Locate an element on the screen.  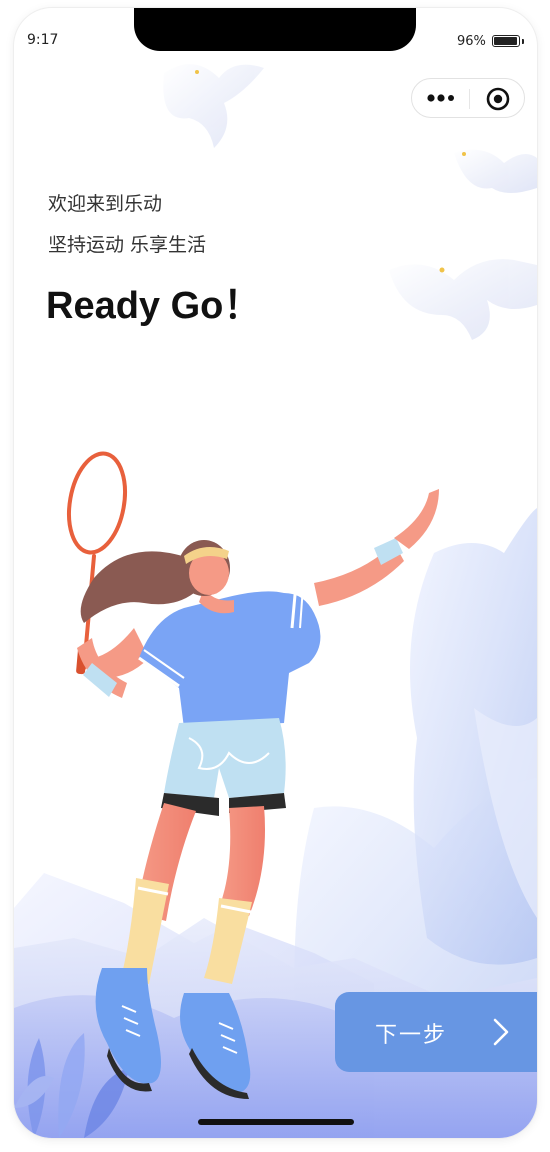
next-step-button: 下一步 is located at coordinates (436, 1032).